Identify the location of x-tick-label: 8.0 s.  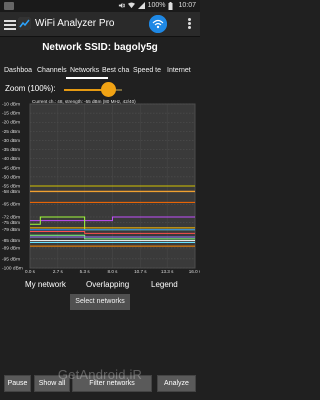
(113, 271).